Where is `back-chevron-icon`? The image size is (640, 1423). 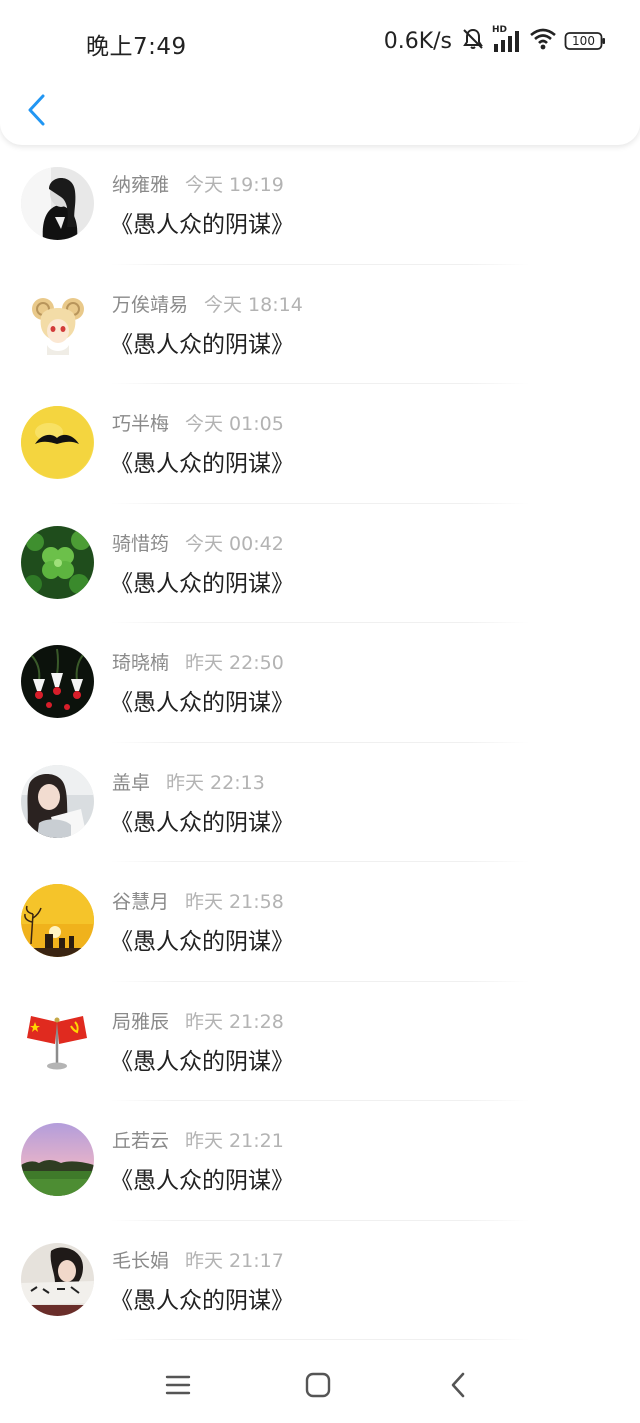
back-chevron-icon is located at coordinates (458, 1385).